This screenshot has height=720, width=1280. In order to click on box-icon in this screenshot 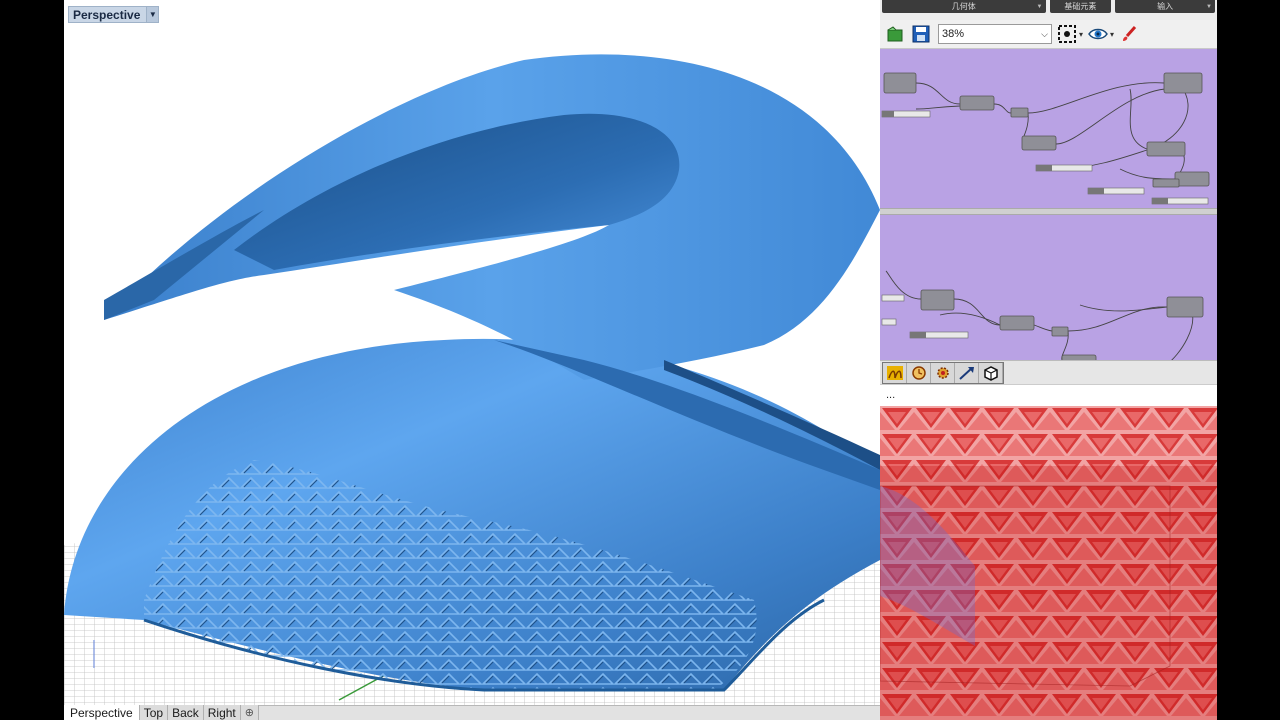, I will do `click(991, 373)`.